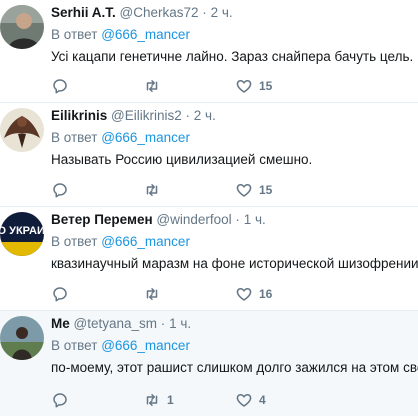 The height and width of the screenshot is (416, 418). What do you see at coordinates (281, 294) in the screenshot?
I see `like-button: 16` at bounding box center [281, 294].